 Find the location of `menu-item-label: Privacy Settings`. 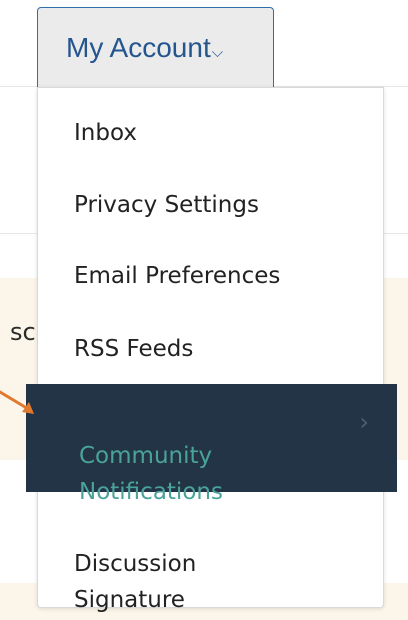

menu-item-label: Privacy Settings is located at coordinates (166, 205).